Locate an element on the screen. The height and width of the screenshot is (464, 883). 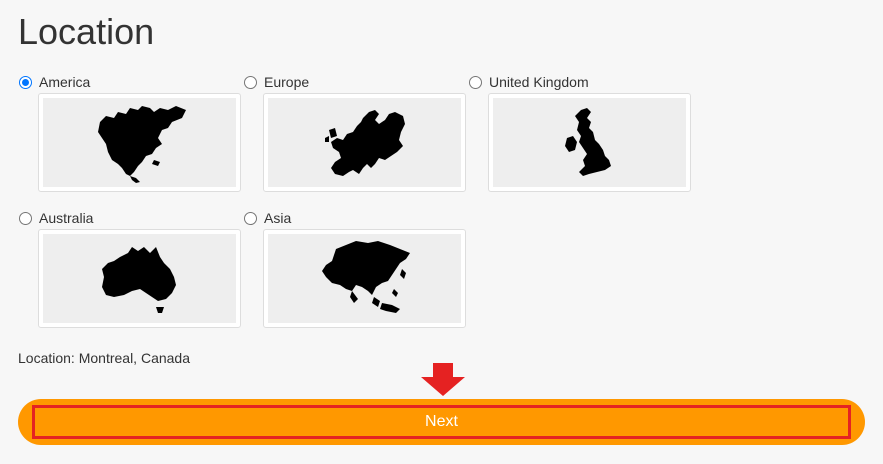
radio-label-asia: Asia is located at coordinates (348, 218).